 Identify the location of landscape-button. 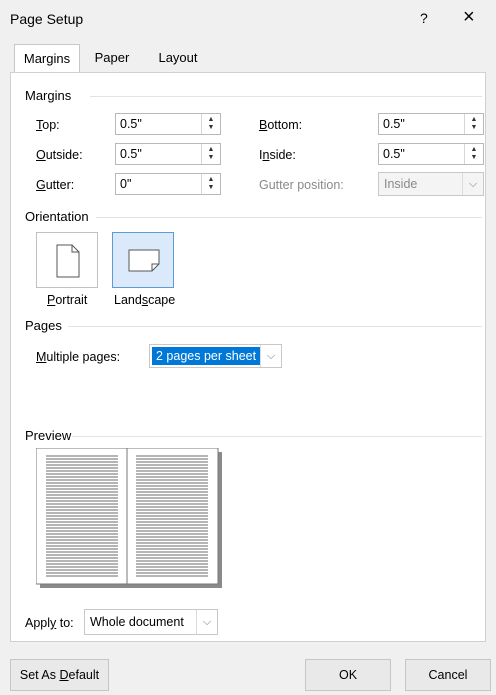
(143, 260).